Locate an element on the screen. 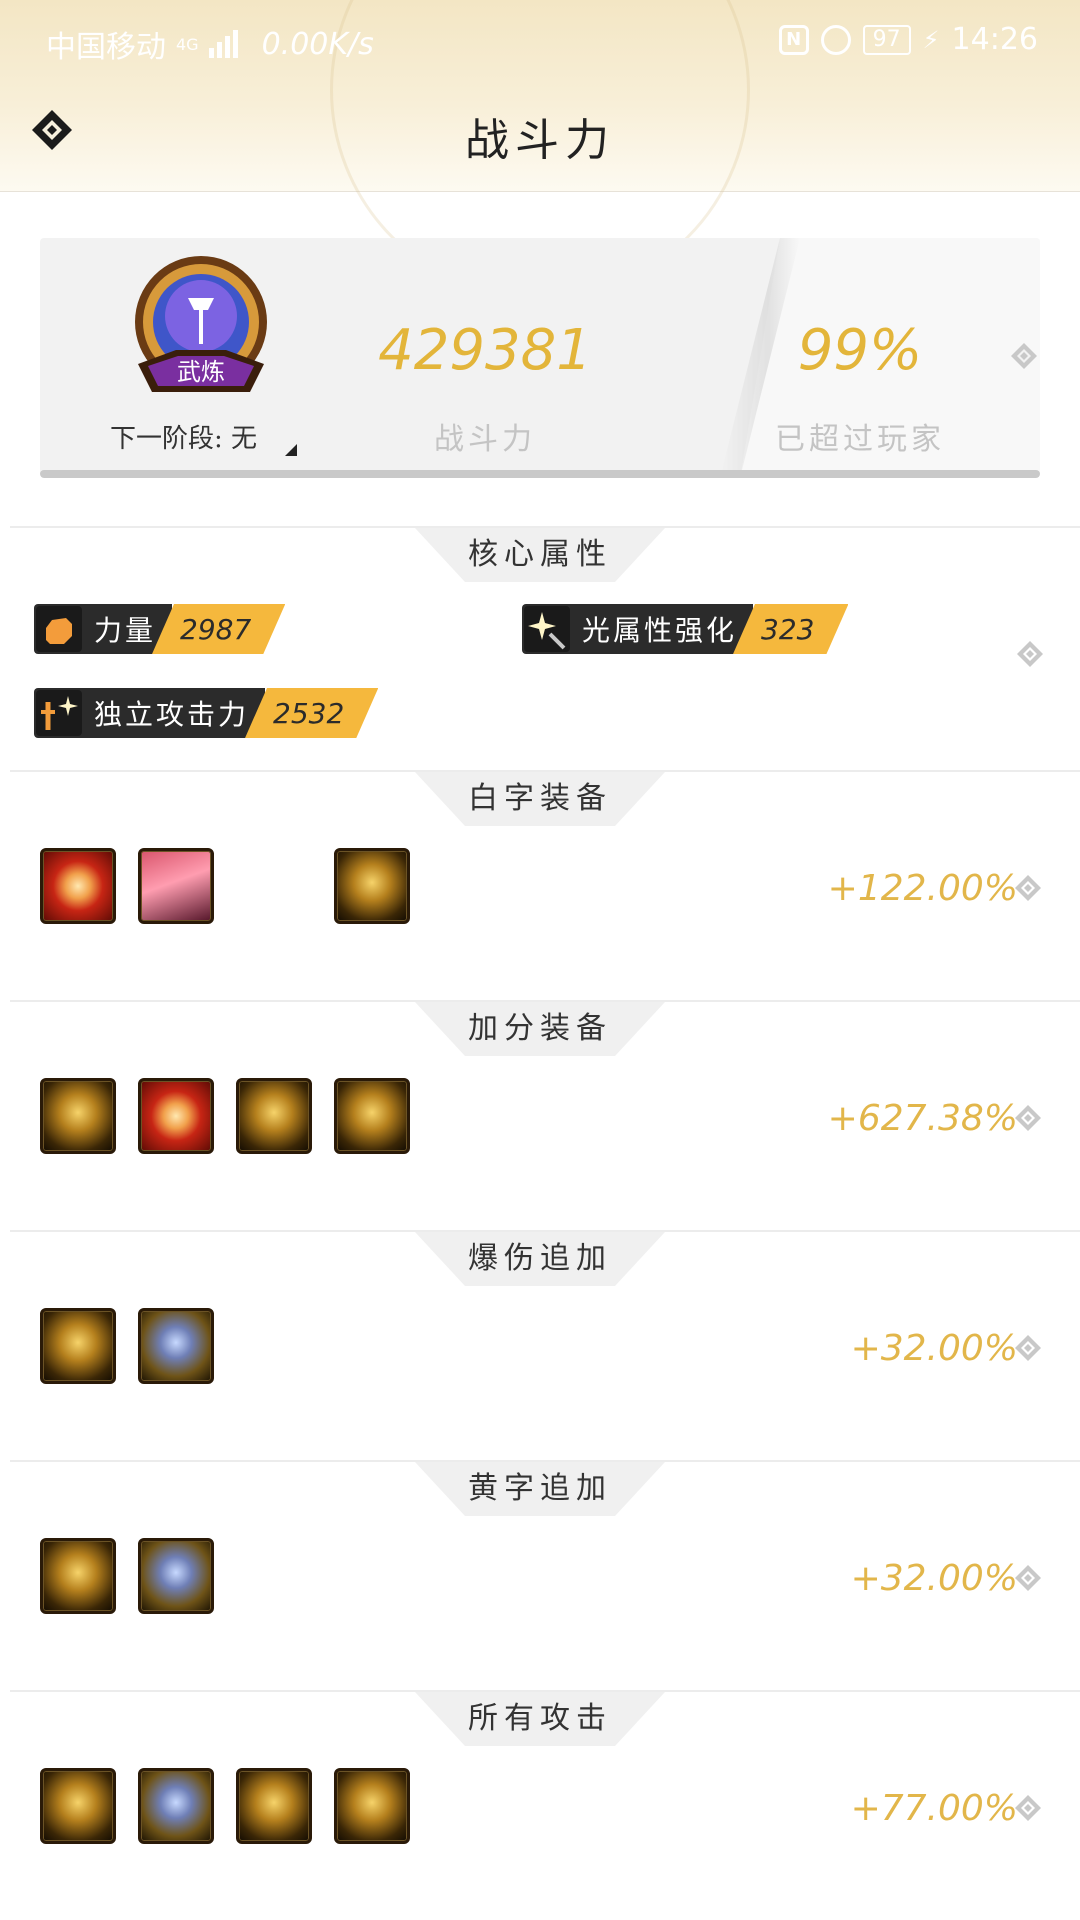 The image size is (1080, 1920). combat-power-value: 429381 is located at coordinates (485, 350).